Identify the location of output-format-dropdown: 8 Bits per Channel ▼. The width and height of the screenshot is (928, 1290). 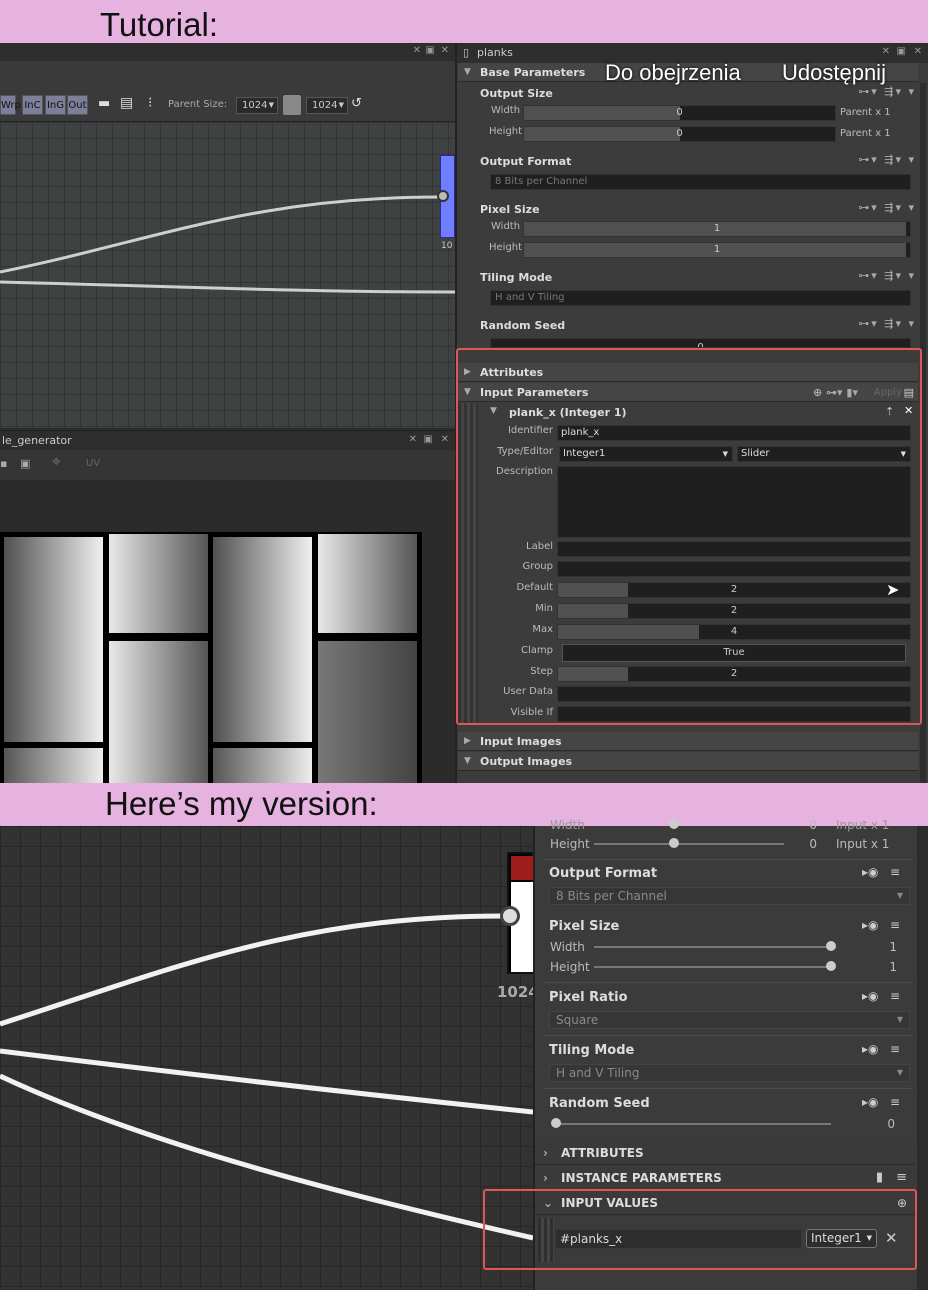
(729, 896).